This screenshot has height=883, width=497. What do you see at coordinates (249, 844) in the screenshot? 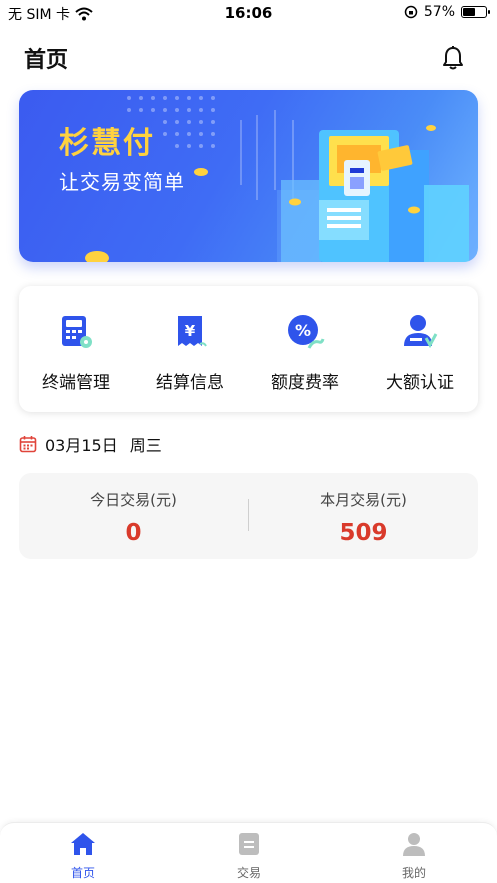
I see `transaction-icon` at bounding box center [249, 844].